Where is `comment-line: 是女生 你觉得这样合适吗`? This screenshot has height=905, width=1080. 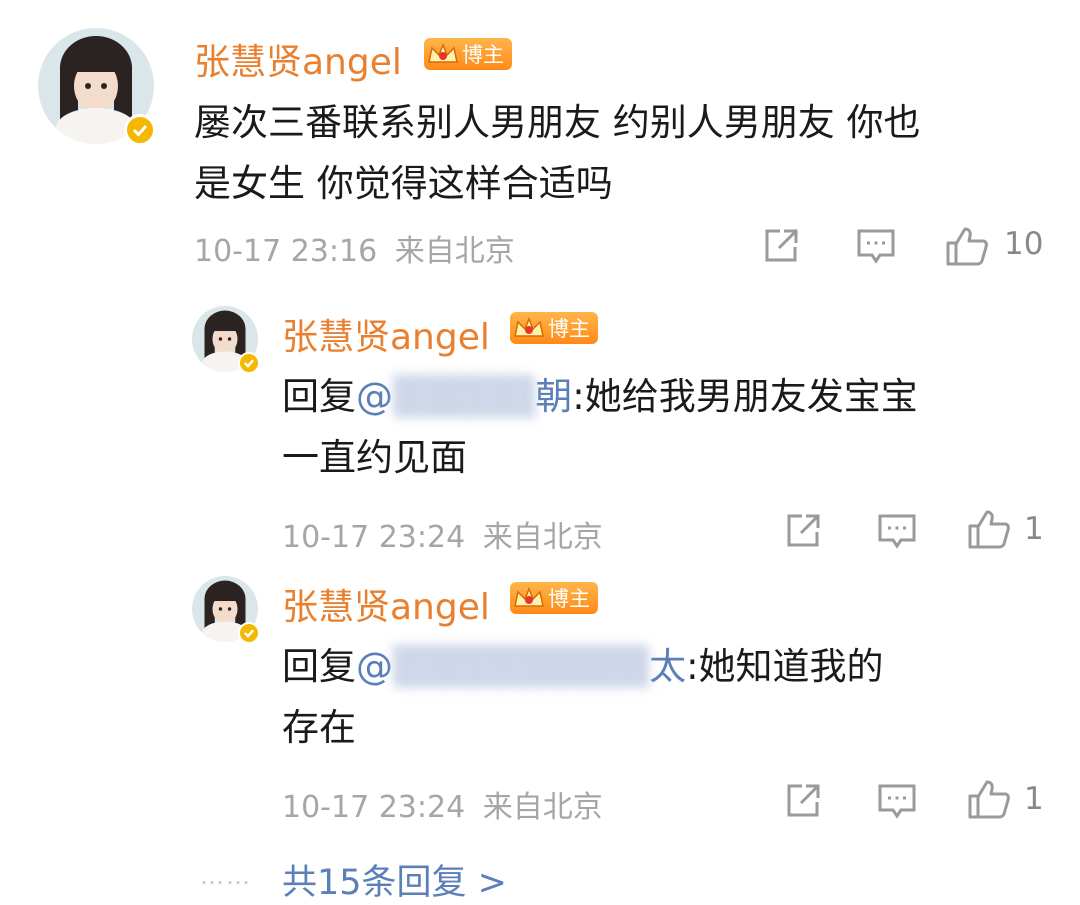
comment-line: 是女生 你觉得这样合适吗 is located at coordinates (403, 183).